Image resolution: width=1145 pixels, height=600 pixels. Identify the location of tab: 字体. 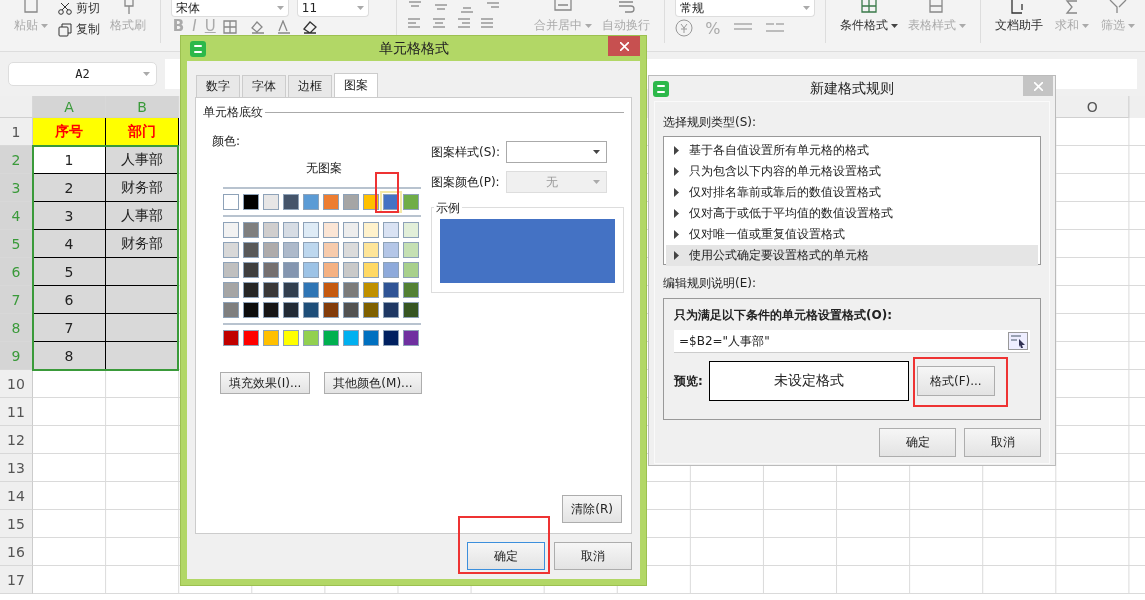
(264, 86).